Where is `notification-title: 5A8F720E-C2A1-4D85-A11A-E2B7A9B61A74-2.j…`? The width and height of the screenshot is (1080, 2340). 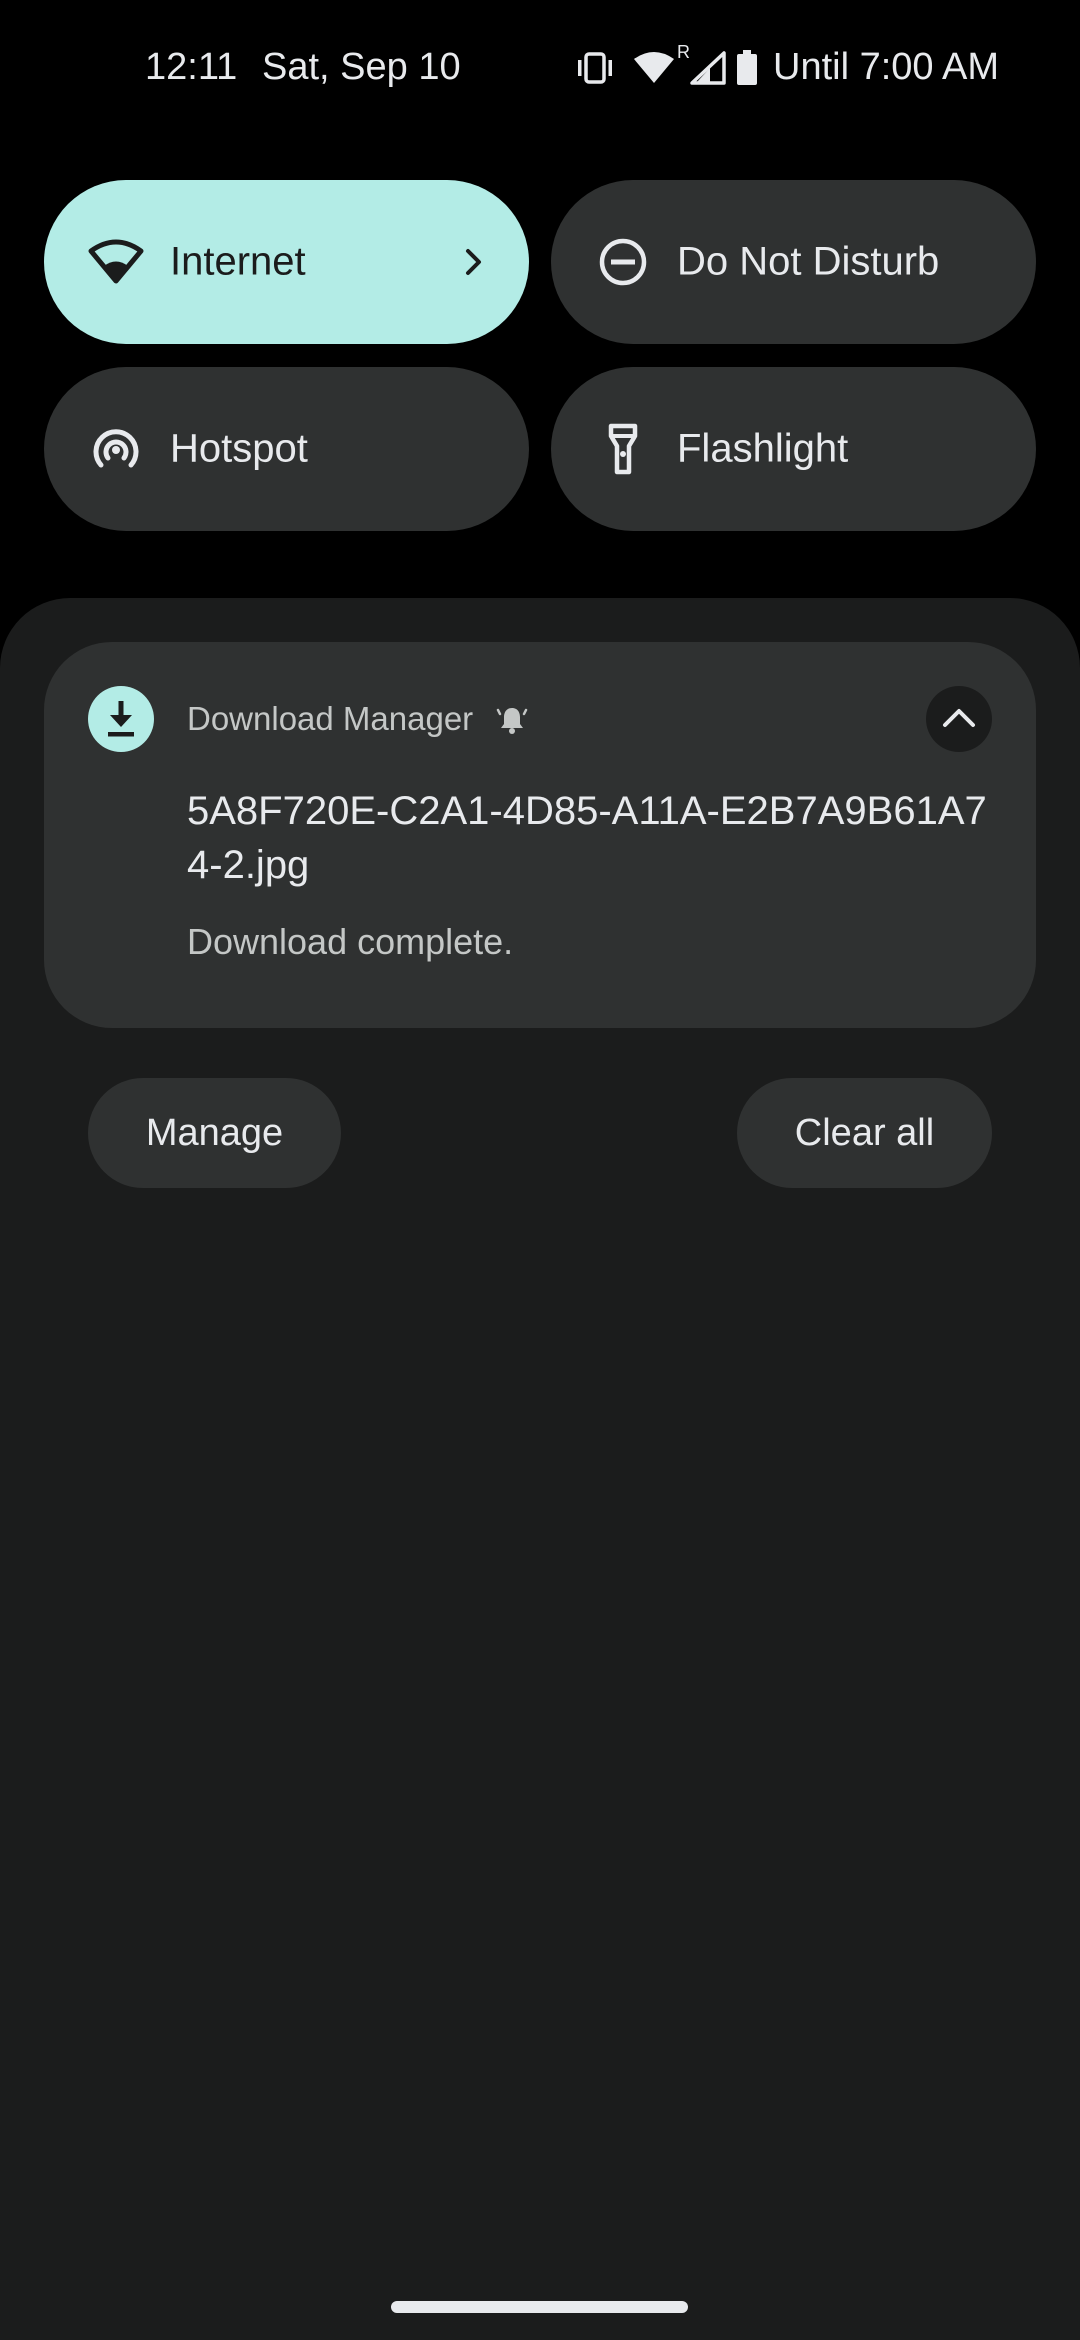 notification-title: 5A8F720E-C2A1-4D85-A11A-E2B7A9B61A74-2.j… is located at coordinates (587, 838).